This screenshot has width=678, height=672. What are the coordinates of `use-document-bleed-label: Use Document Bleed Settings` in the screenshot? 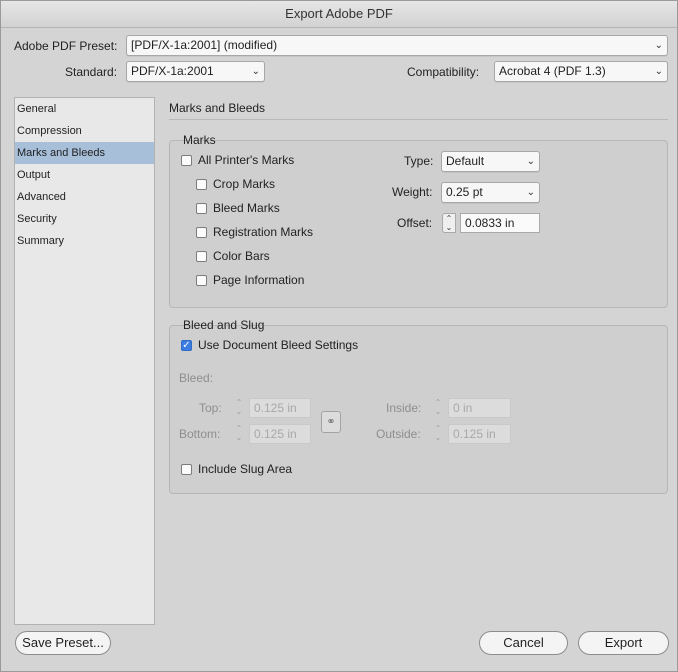 It's located at (278, 345).